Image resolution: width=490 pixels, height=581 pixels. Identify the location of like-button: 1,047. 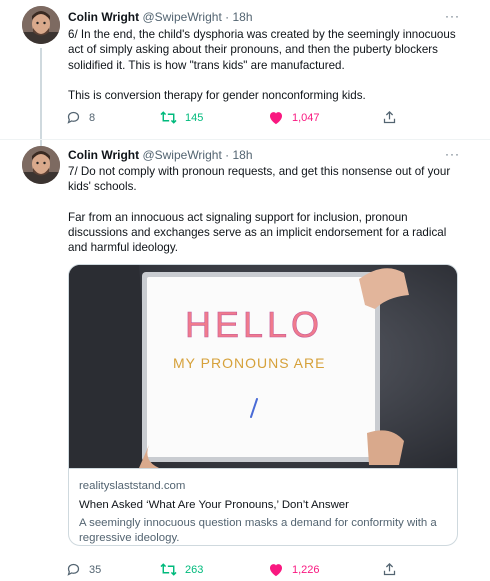
(294, 117).